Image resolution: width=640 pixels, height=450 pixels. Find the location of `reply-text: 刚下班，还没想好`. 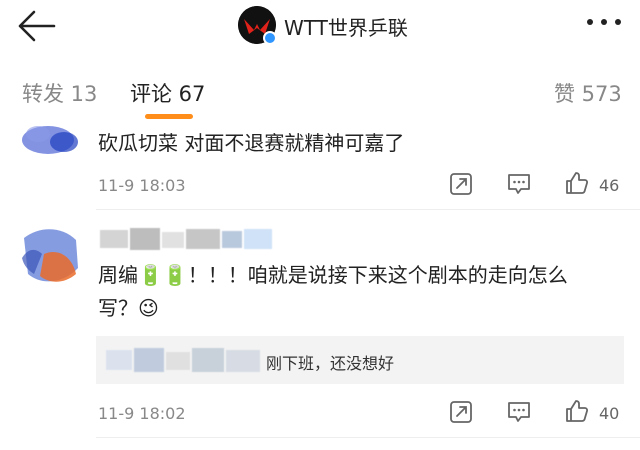

reply-text: 刚下班，还没想好 is located at coordinates (330, 363).